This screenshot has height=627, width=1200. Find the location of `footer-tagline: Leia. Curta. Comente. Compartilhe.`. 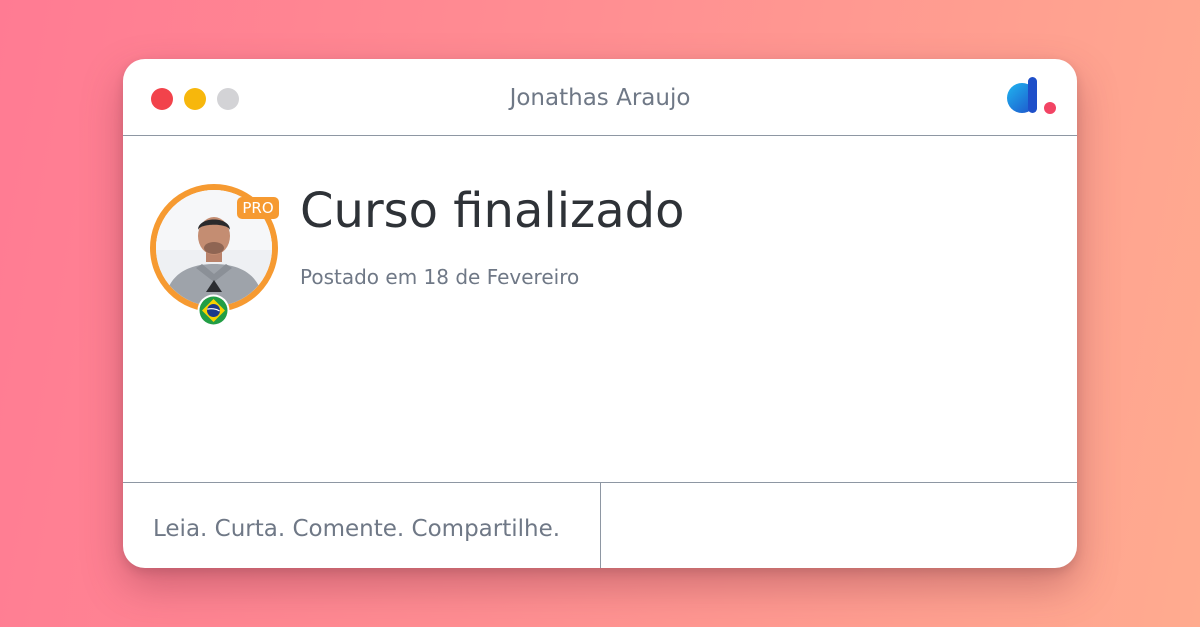

footer-tagline: Leia. Curta. Comente. Compartilhe. is located at coordinates (357, 529).